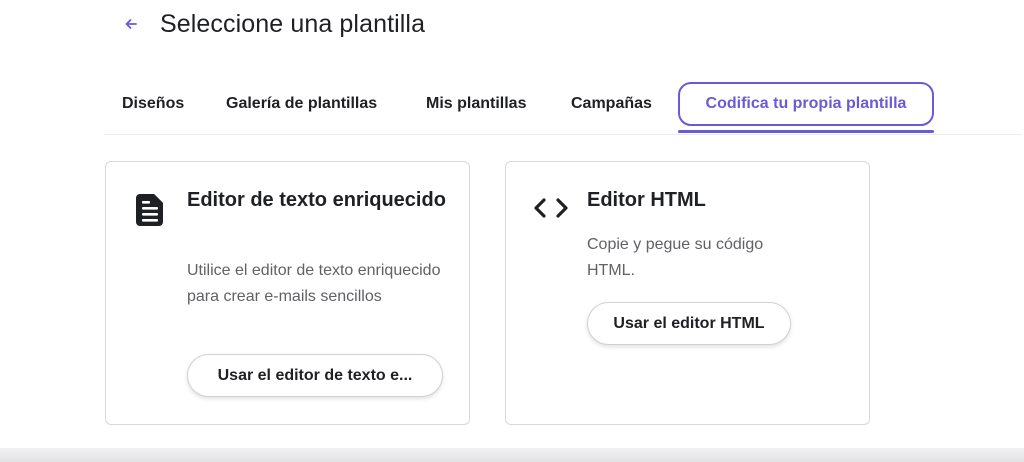 The height and width of the screenshot is (462, 1024). I want to click on tab-disenos: Diseños, so click(153, 104).